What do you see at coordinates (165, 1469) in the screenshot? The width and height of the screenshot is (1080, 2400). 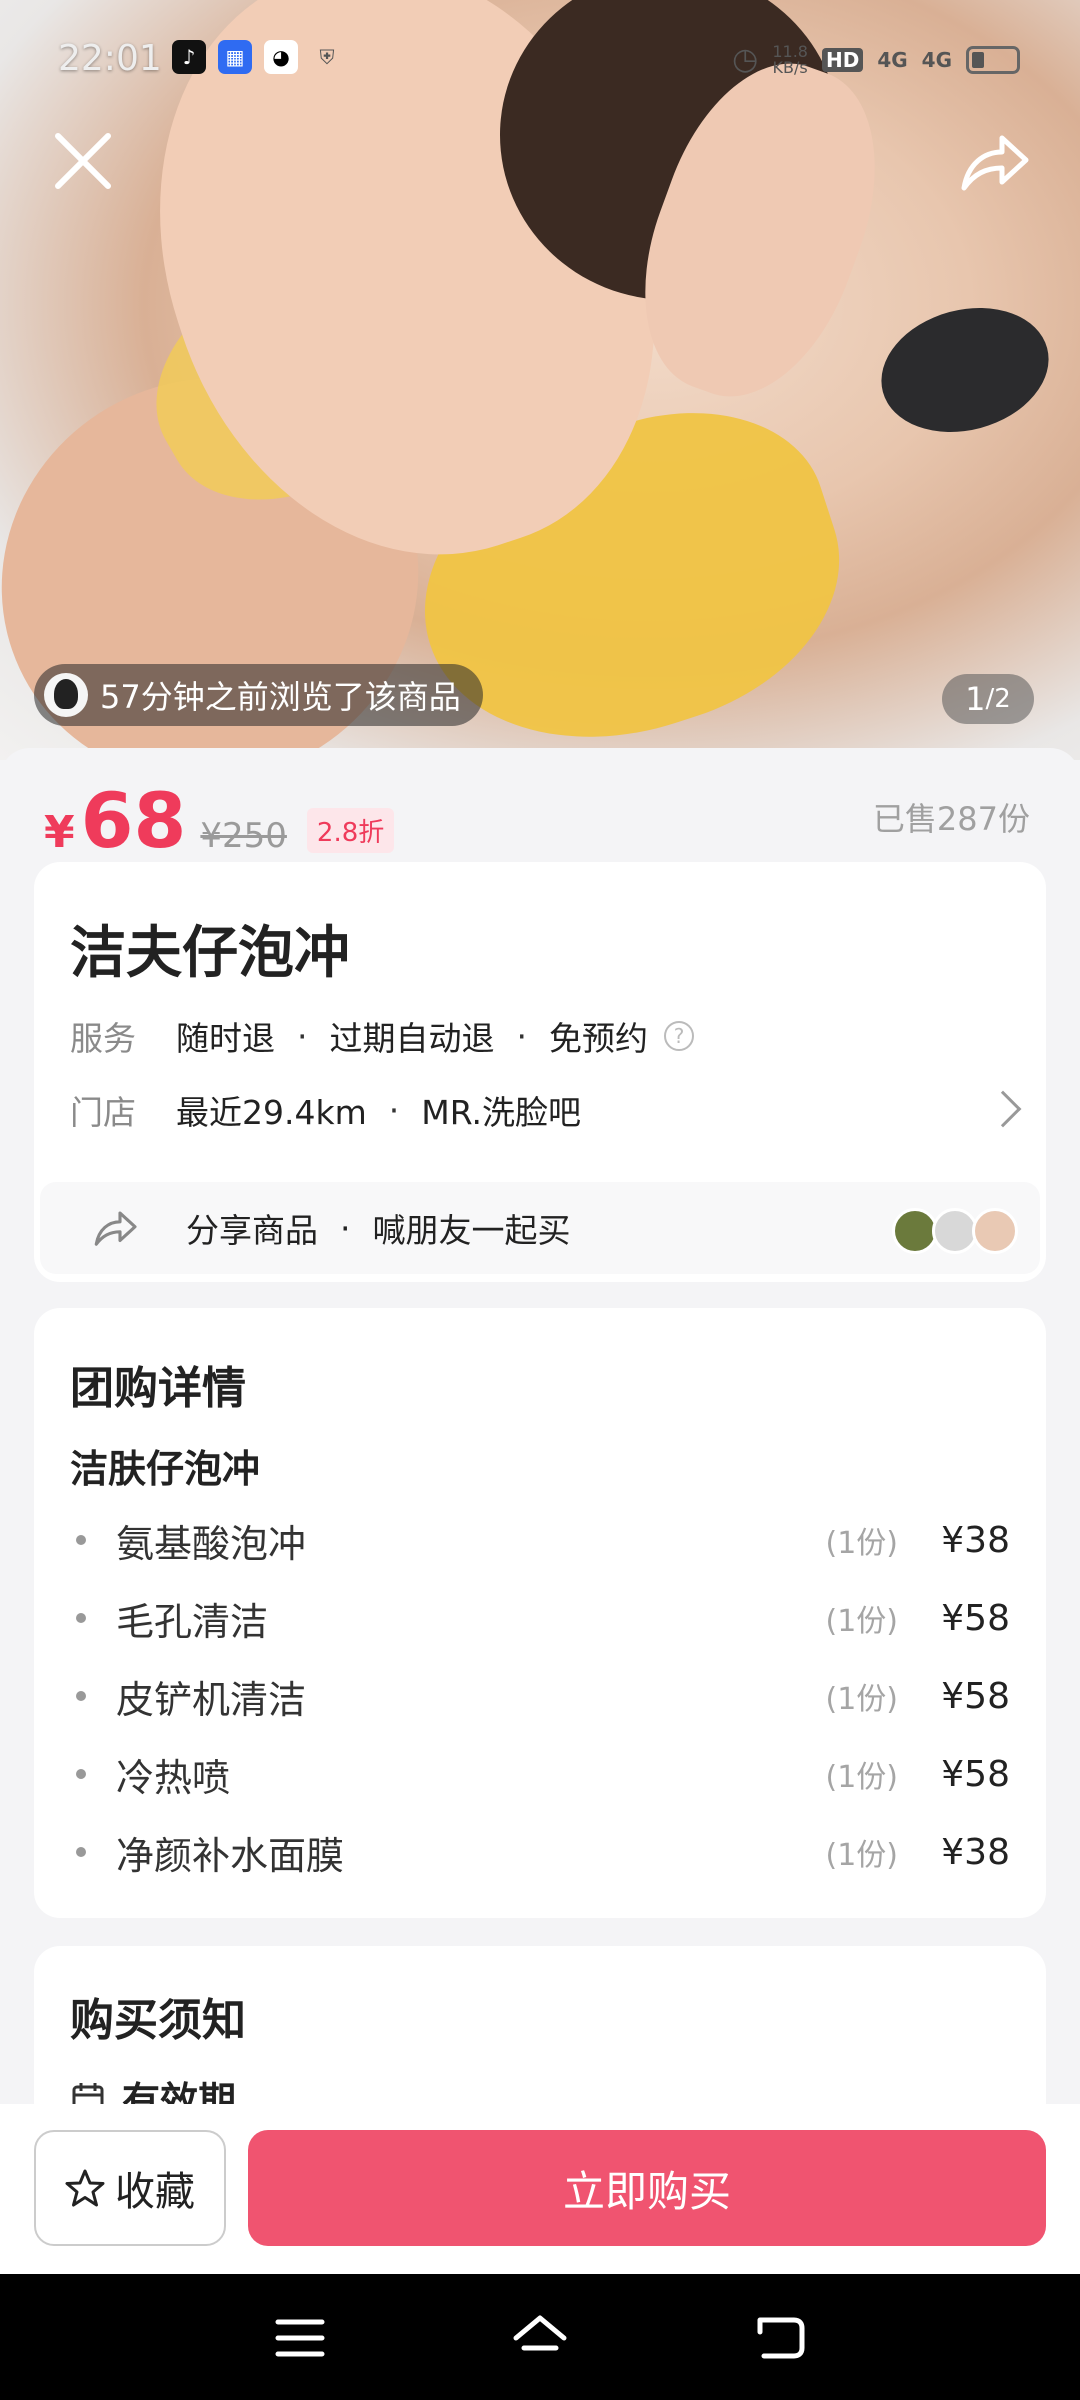 I see `package-name: 洁肤仔泡冲` at bounding box center [165, 1469].